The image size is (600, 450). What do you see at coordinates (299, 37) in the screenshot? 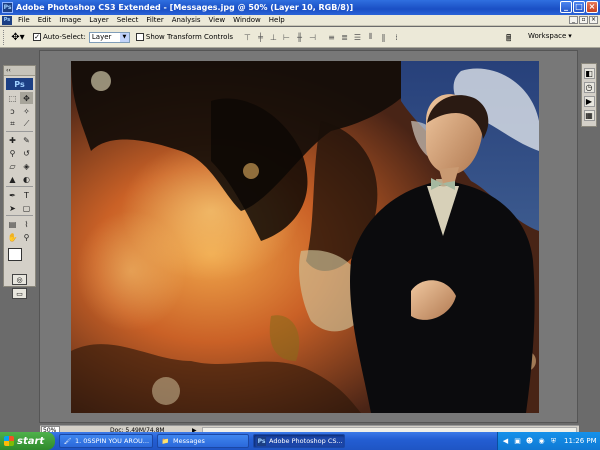
I see `align-hcenter-icon: ╫` at bounding box center [299, 37].